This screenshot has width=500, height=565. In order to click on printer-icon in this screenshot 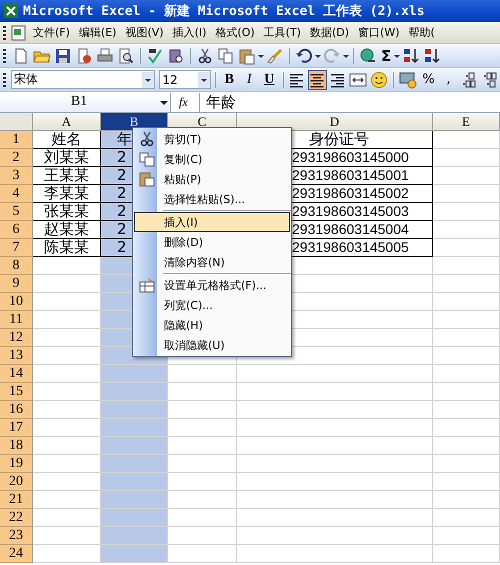, I will do `click(105, 55)`.